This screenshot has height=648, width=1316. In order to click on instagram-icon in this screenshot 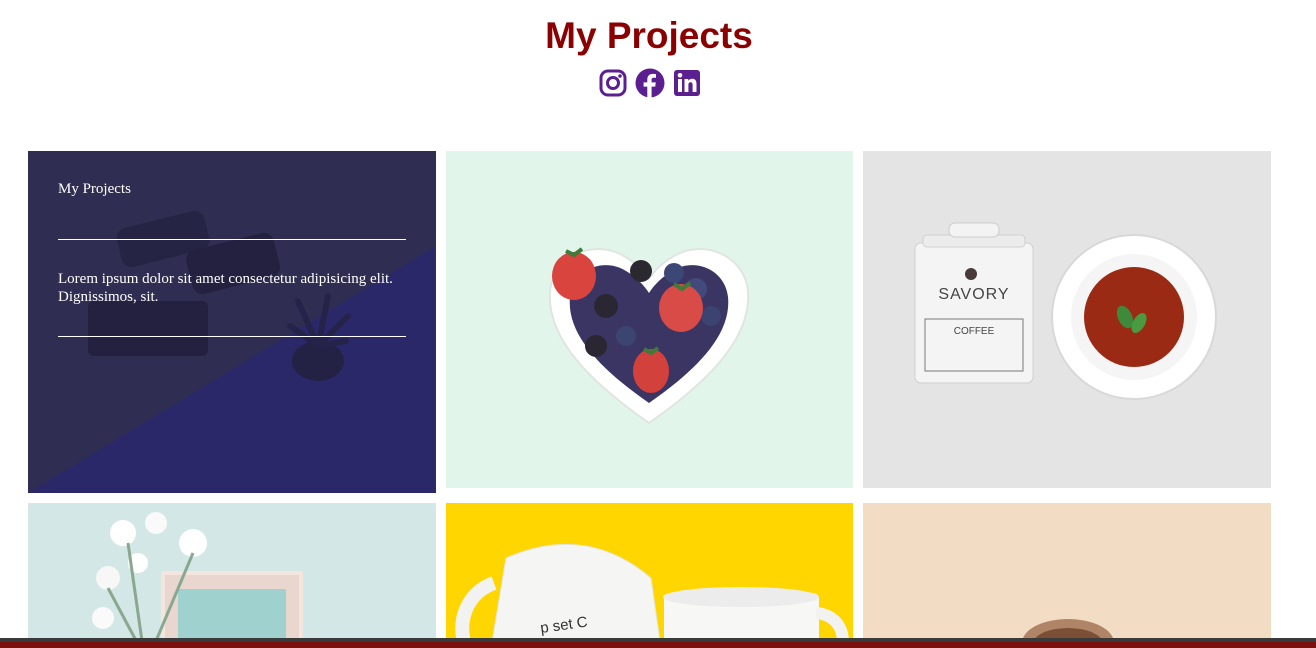, I will do `click(613, 83)`.